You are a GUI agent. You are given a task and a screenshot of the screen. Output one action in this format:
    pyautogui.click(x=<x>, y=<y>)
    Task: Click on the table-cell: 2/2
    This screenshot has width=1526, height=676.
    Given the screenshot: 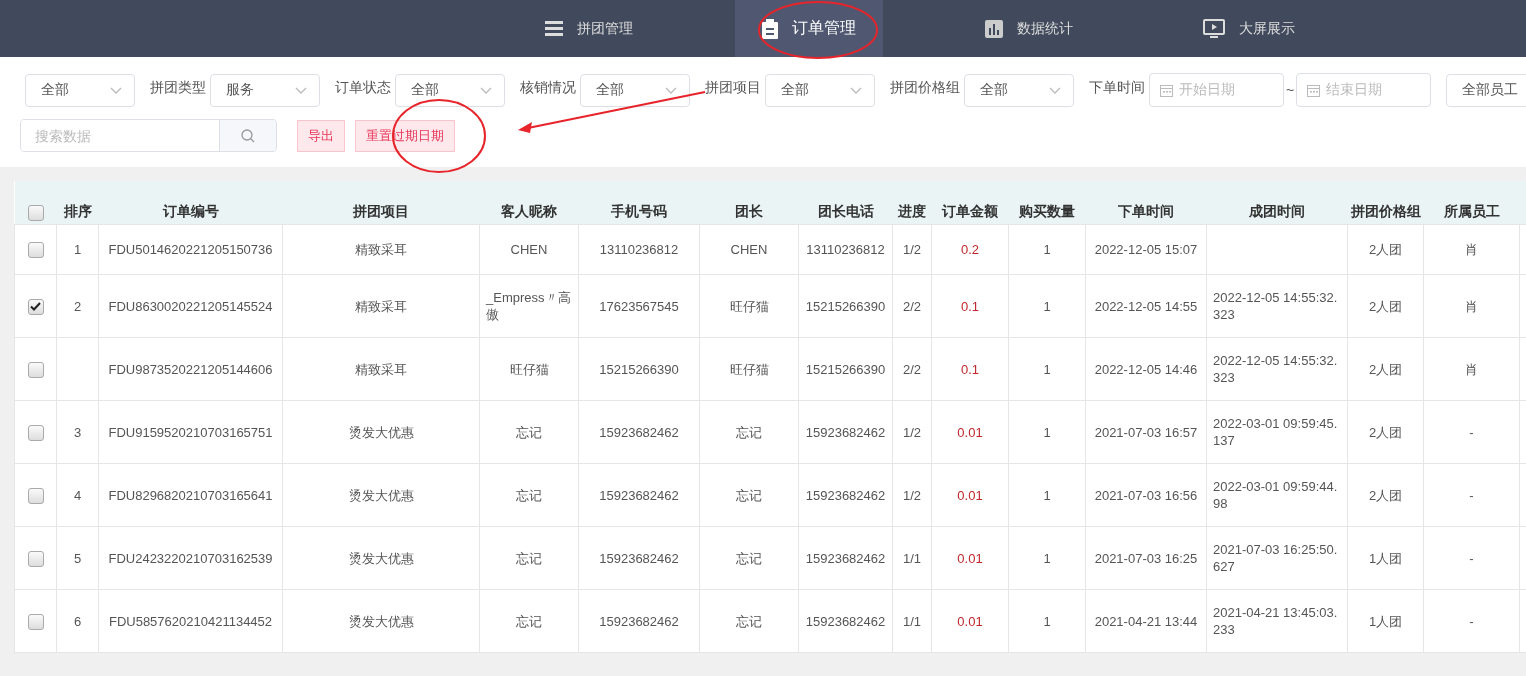 What is the action you would take?
    pyautogui.click(x=912, y=306)
    